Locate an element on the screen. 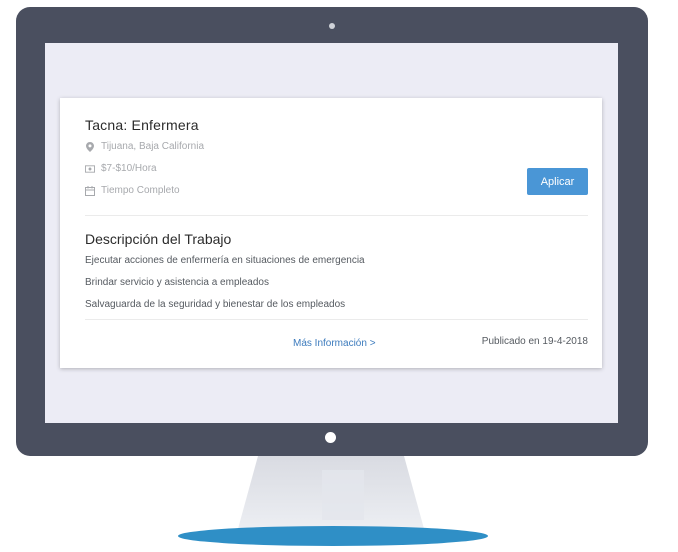  more-info-link: Más Información > is located at coordinates (334, 343).